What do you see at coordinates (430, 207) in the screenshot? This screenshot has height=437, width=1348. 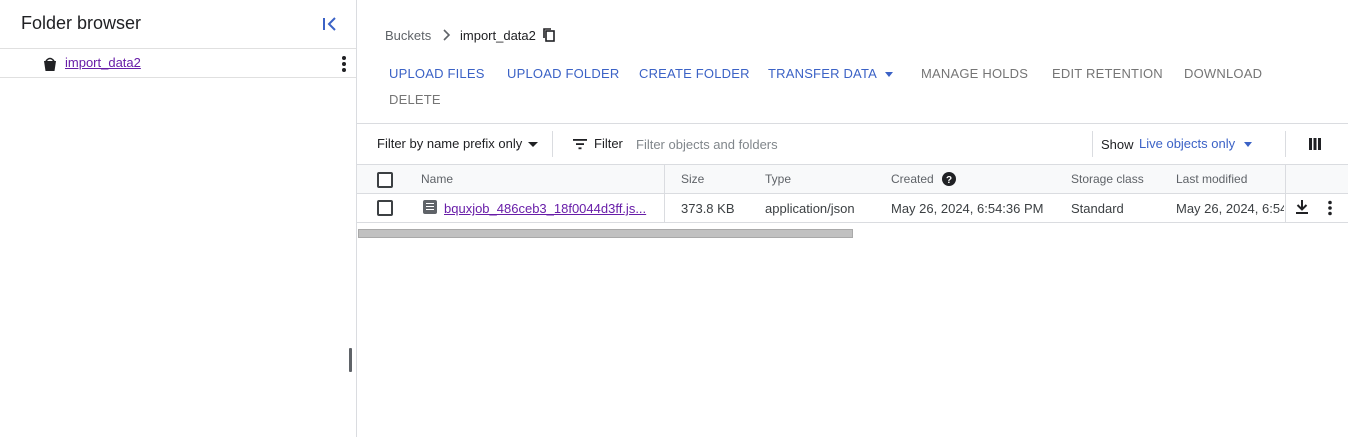 I see `file-icon` at bounding box center [430, 207].